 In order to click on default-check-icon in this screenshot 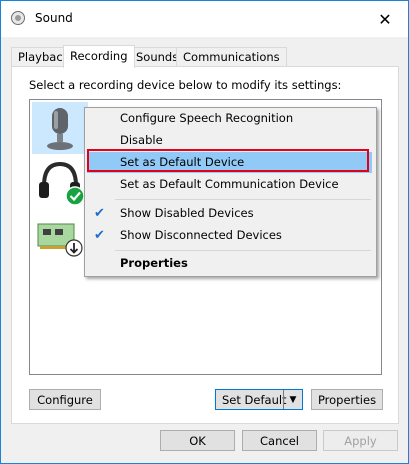, I will do `click(75, 196)`.